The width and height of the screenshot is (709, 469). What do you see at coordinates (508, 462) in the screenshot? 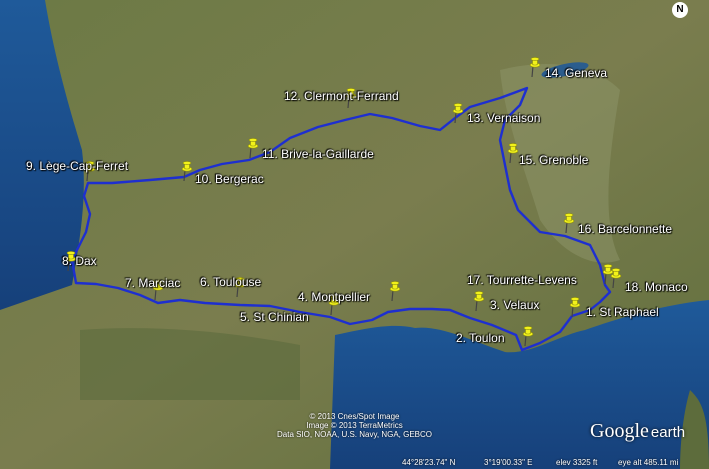
I see `longitude-readout: 3°19'00.33" E` at bounding box center [508, 462].